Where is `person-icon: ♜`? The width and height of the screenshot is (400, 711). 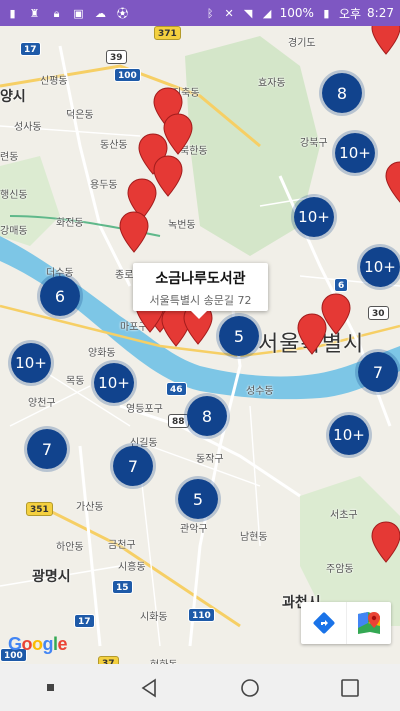 person-icon: ♜ is located at coordinates (34, 13).